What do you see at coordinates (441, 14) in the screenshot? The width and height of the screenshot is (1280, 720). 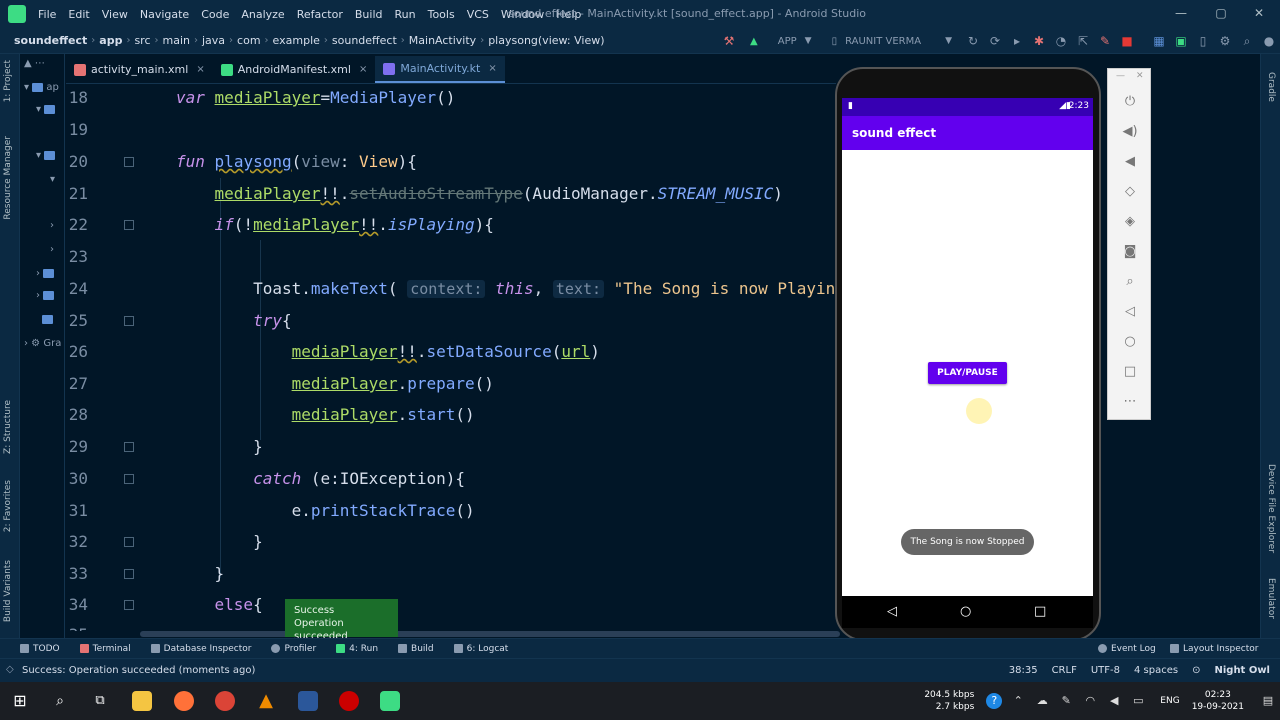 I see `menu-tools: Tools` at bounding box center [441, 14].